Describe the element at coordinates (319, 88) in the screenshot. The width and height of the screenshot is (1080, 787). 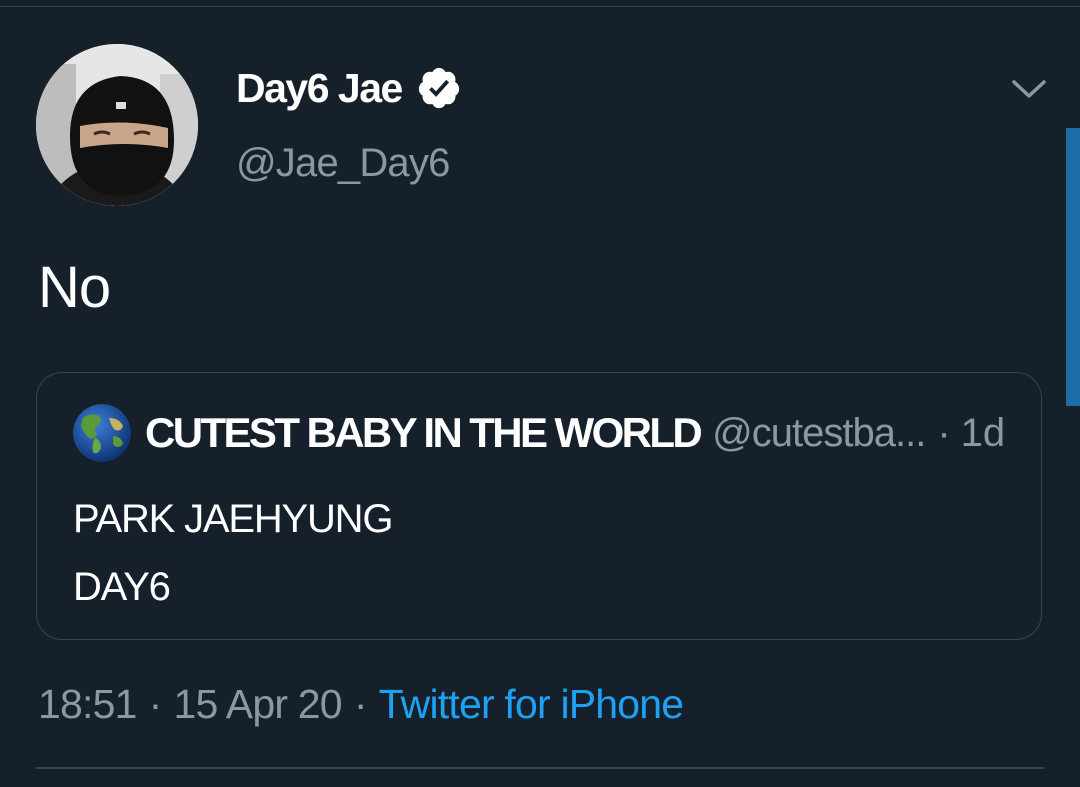
I see `author-name: Day6 Jae` at that location.